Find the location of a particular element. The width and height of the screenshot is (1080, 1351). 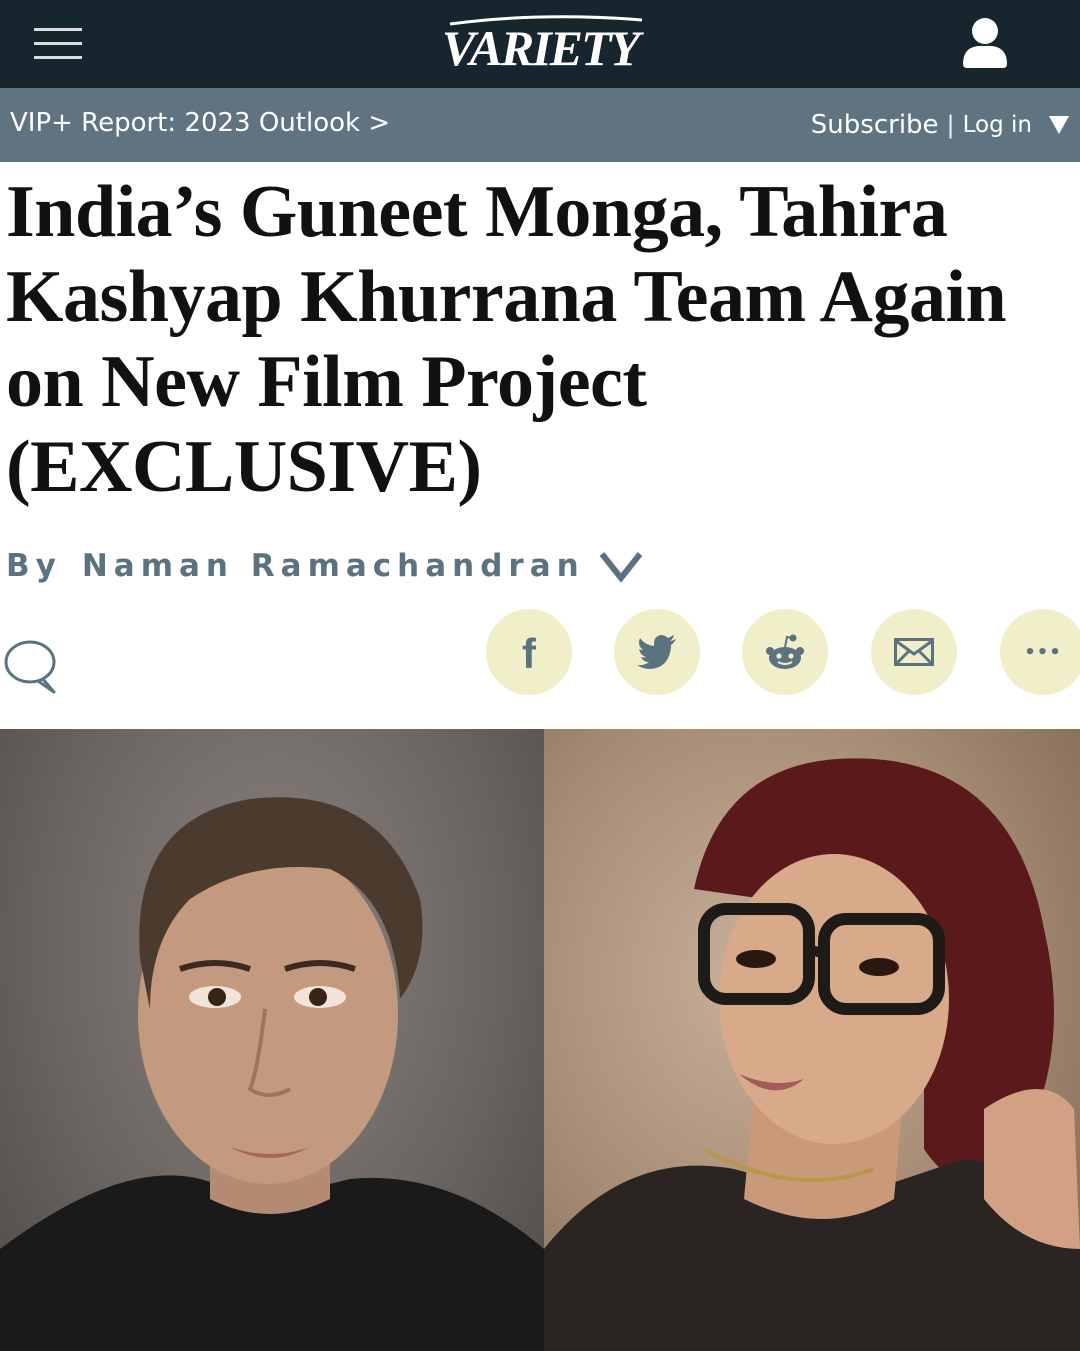

reddit-share-button is located at coordinates (785, 652).